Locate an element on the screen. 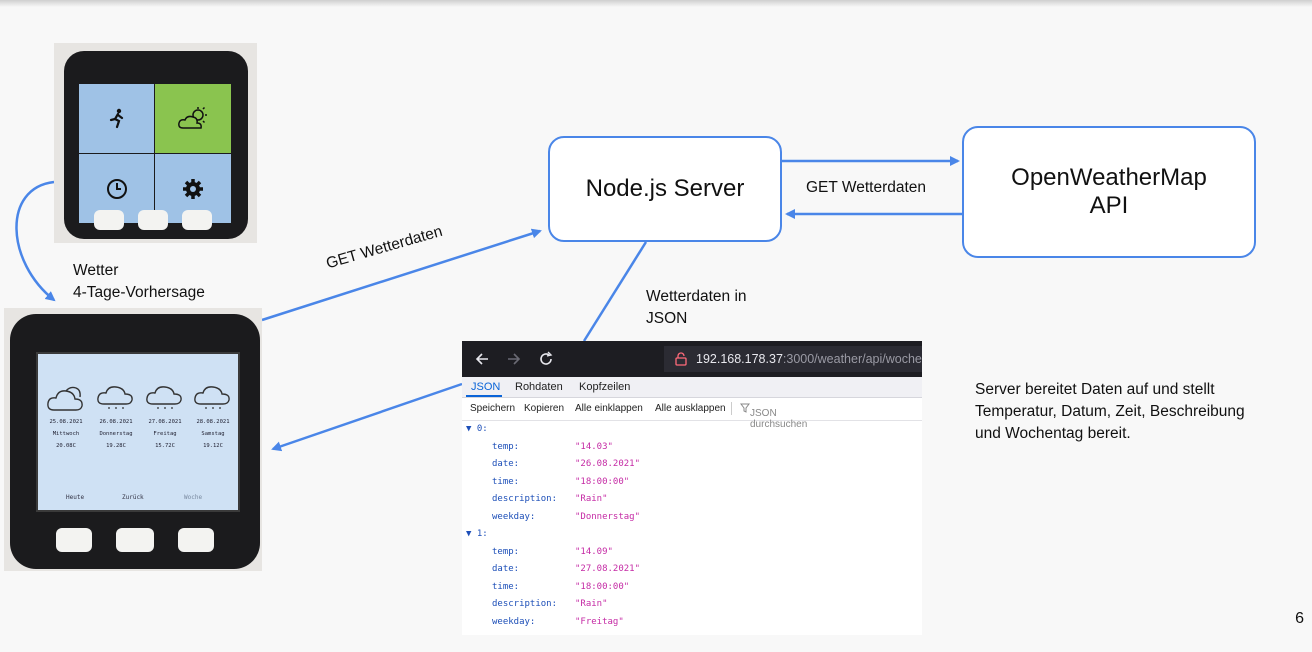 This screenshot has height=652, width=1312. device-label-line2: 4-Tage-Vorhersage is located at coordinates (139, 292).